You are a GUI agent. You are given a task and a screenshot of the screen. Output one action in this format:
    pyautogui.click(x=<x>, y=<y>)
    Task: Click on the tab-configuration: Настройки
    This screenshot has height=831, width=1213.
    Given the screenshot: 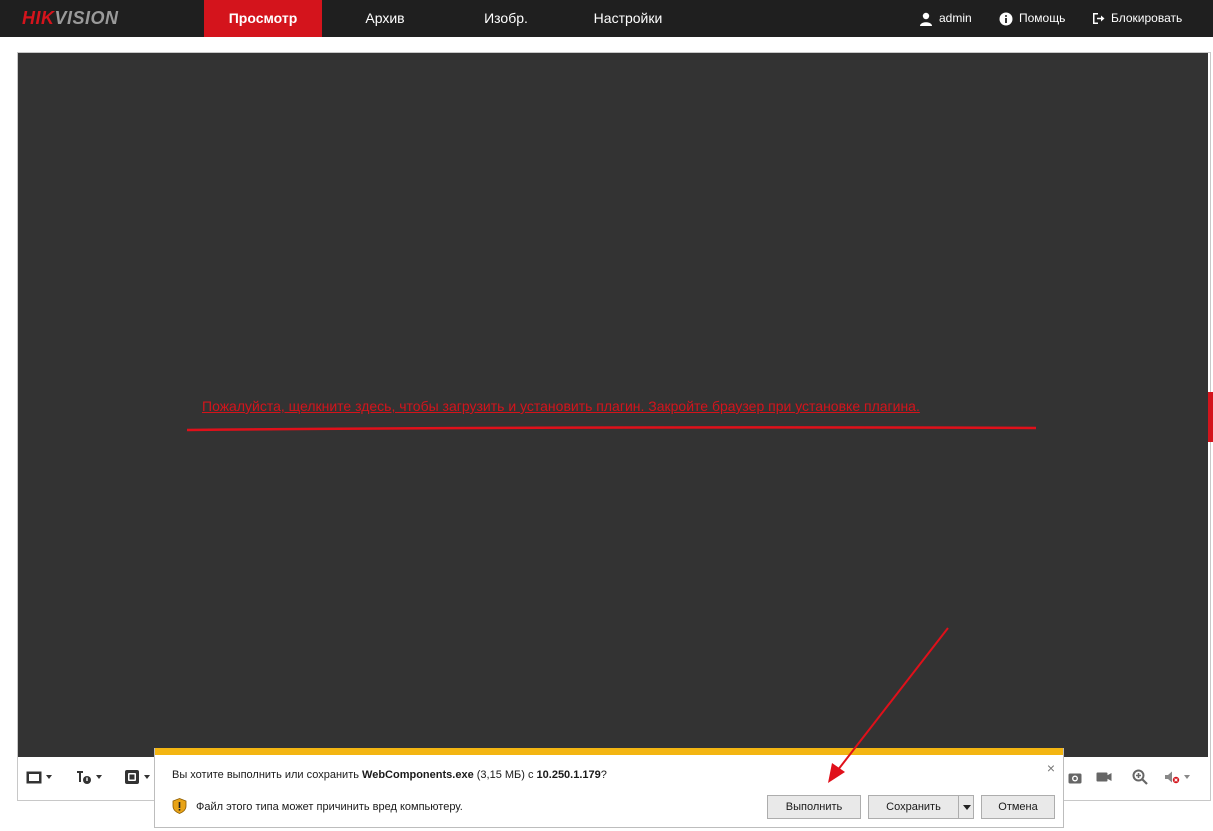 What is the action you would take?
    pyautogui.click(x=628, y=18)
    